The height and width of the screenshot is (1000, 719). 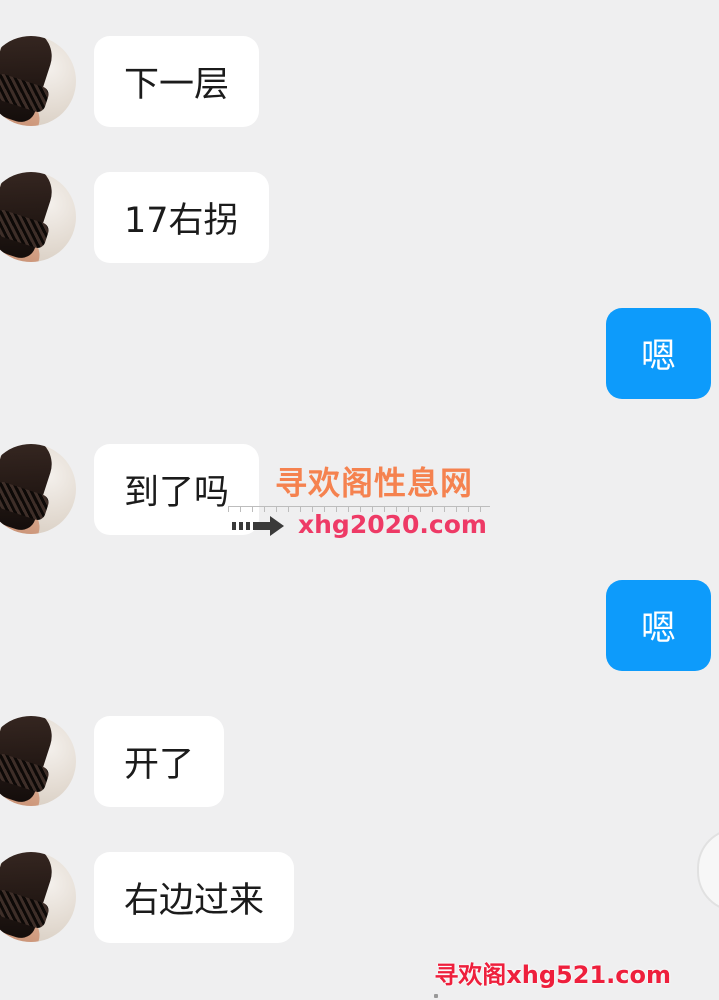 What do you see at coordinates (374, 483) in the screenshot?
I see `watermark-title: 寻欢阁性息网` at bounding box center [374, 483].